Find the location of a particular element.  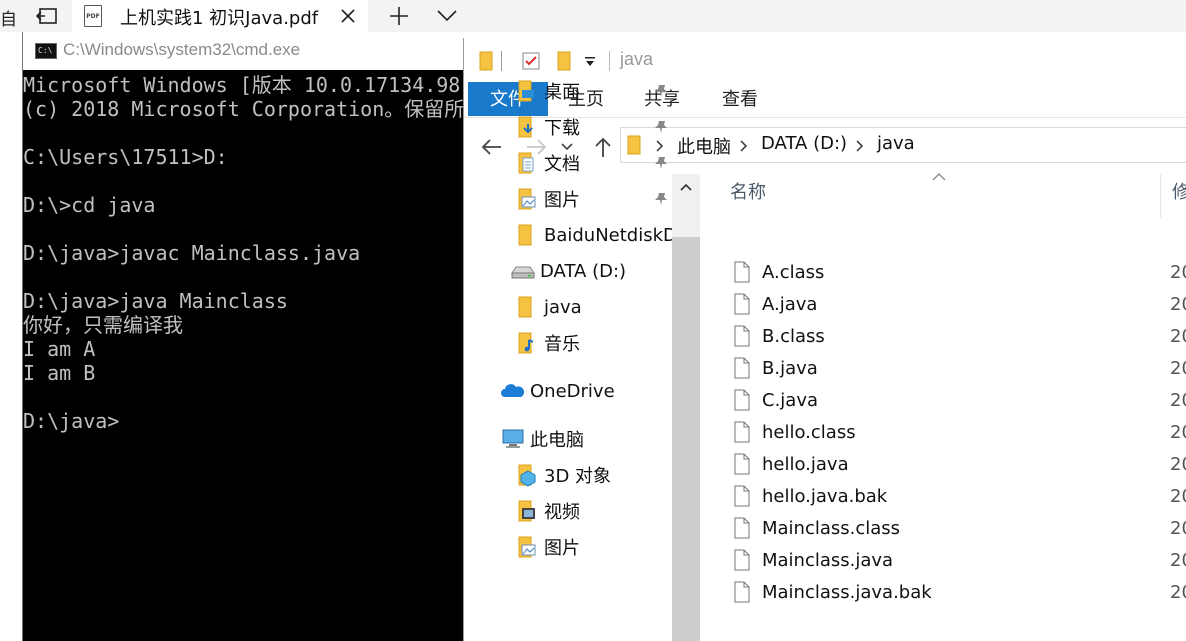

breadcrumb-data-drive: DATA (D:) is located at coordinates (804, 143).